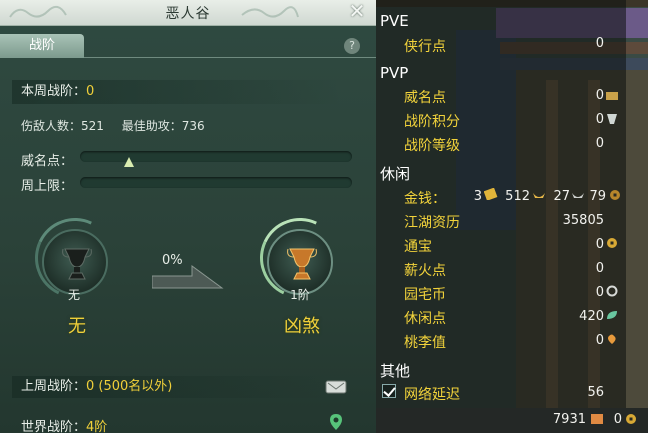  I want to click on assists-stat: 最佳助攻：736, so click(163, 126).